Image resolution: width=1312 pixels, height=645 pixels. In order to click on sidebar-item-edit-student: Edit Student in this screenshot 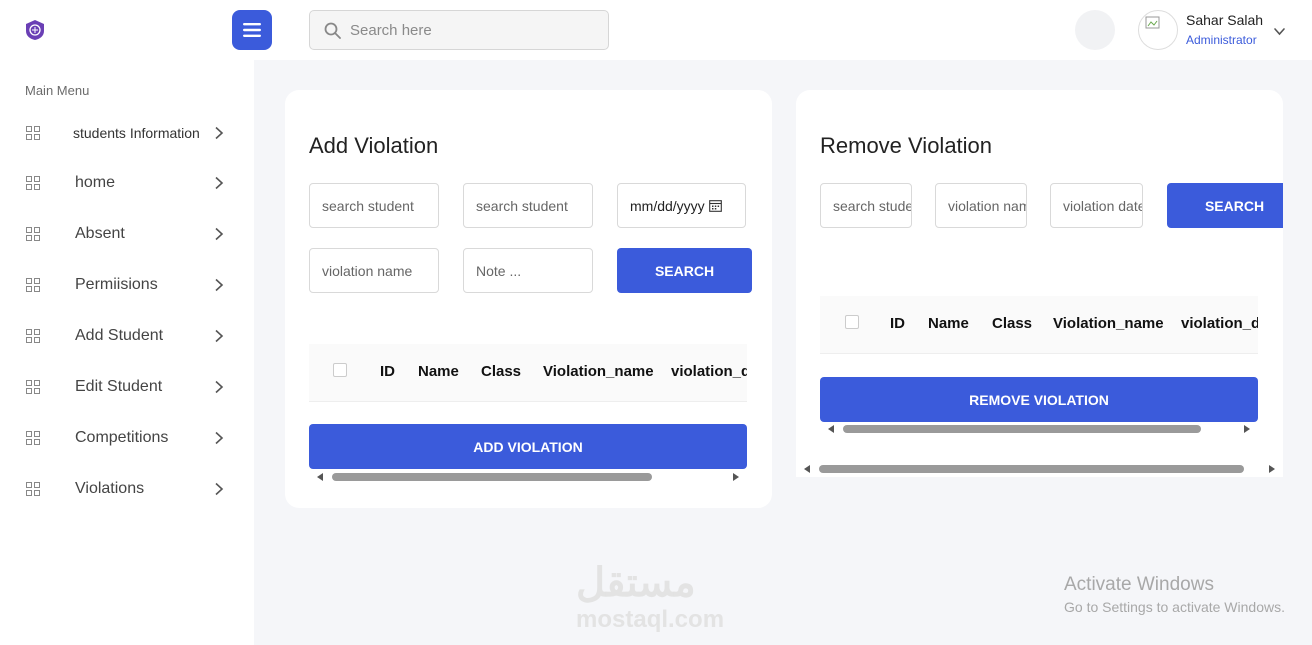, I will do `click(127, 387)`.